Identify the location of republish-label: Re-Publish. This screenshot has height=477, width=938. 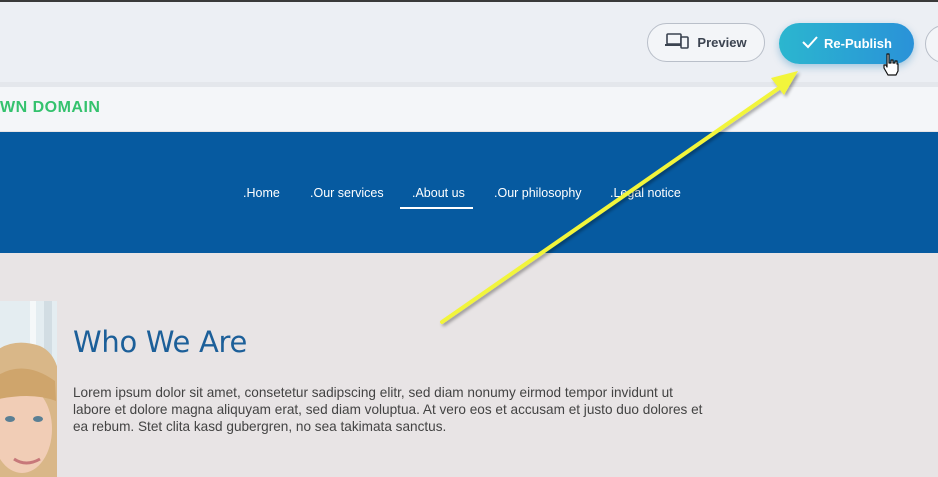
(858, 43).